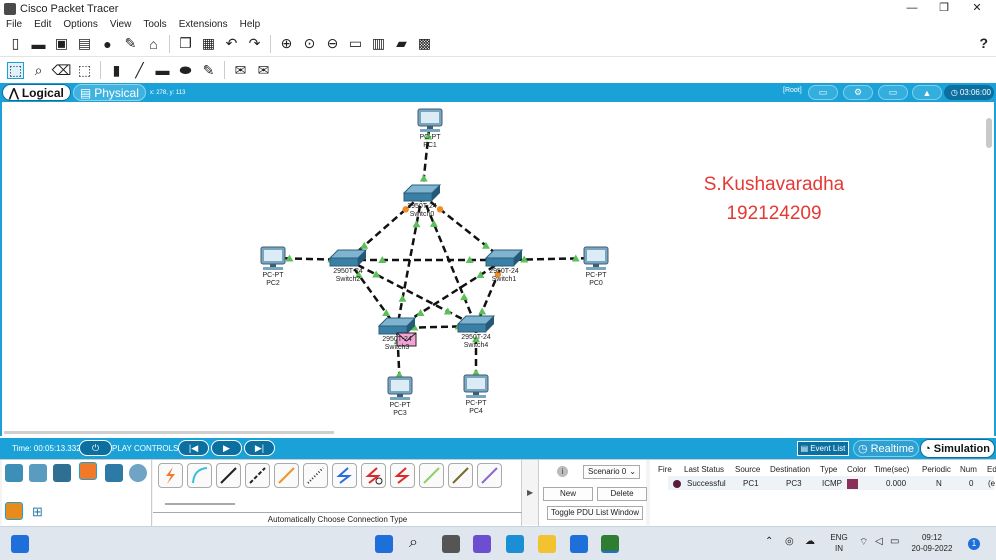 The image size is (996, 560). I want to click on save-icon: ▣, so click(61, 43).